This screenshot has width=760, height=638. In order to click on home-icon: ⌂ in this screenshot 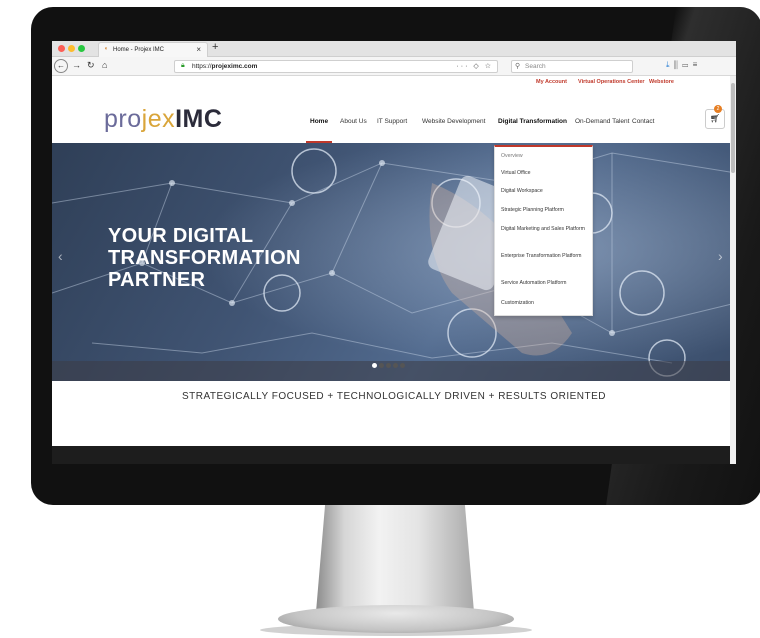, I will do `click(104, 65)`.